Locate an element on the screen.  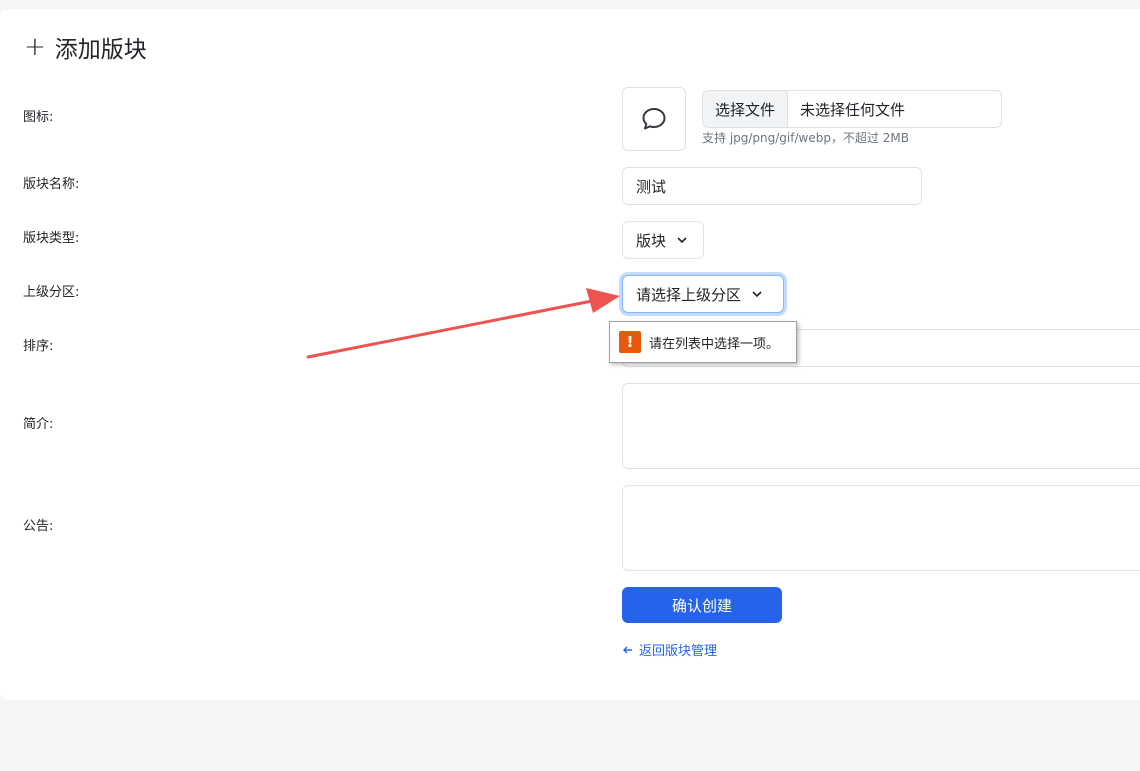
notice-label: 公告: is located at coordinates (38, 526).